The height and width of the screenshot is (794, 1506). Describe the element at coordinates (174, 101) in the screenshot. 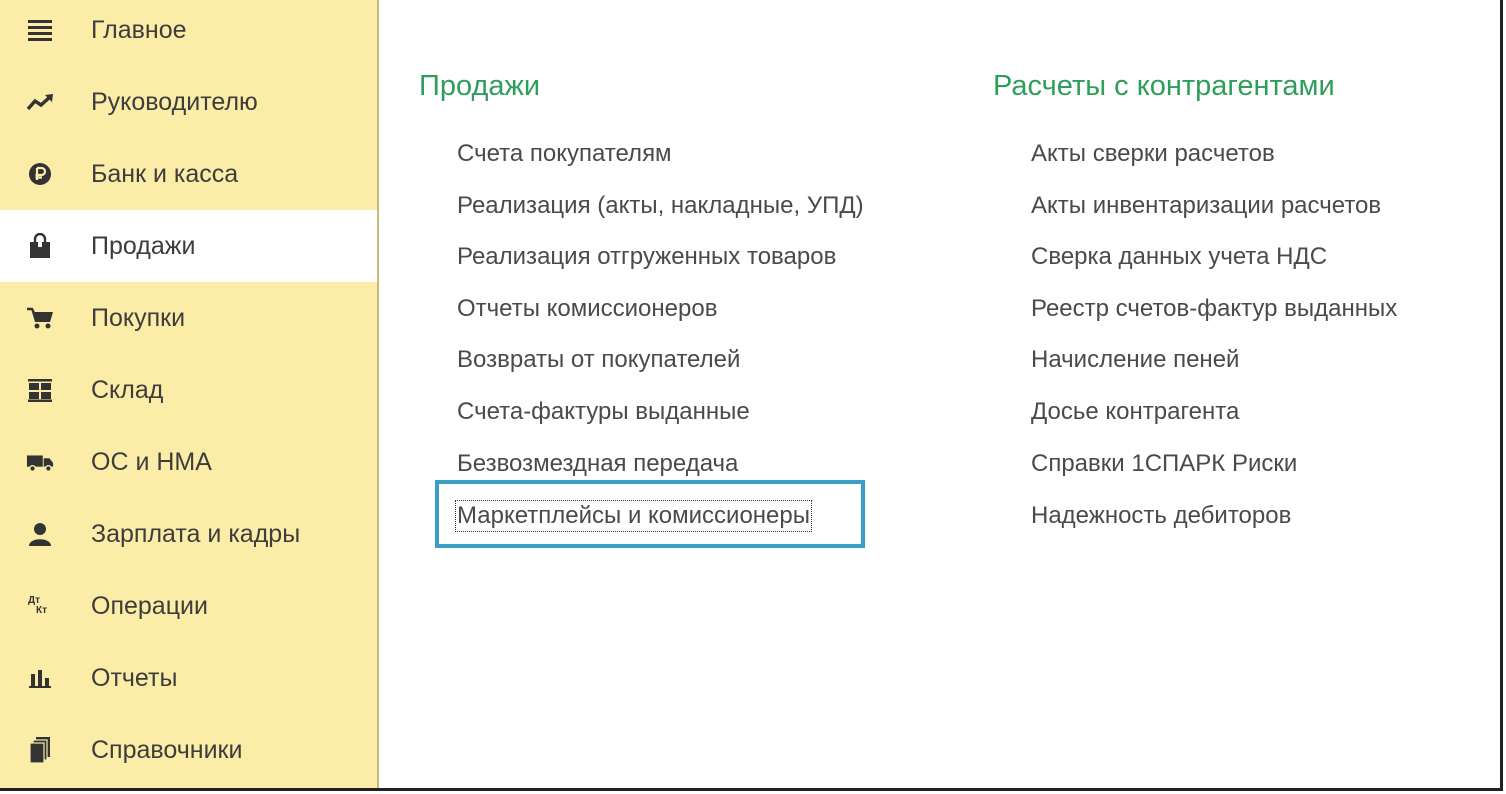

I see `sidebar-item-label: Руководителю` at that location.